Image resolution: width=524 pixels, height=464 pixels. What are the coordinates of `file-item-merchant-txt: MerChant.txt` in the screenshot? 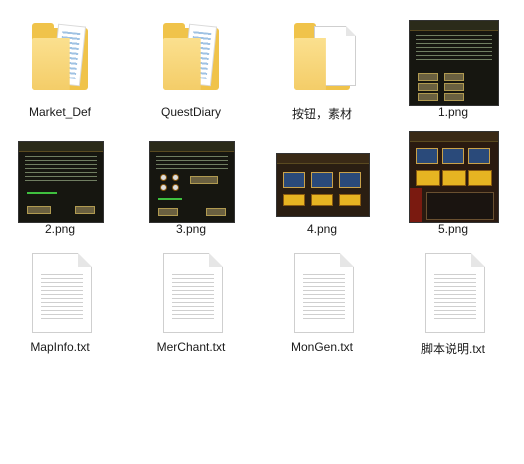 It's located at (191, 302).